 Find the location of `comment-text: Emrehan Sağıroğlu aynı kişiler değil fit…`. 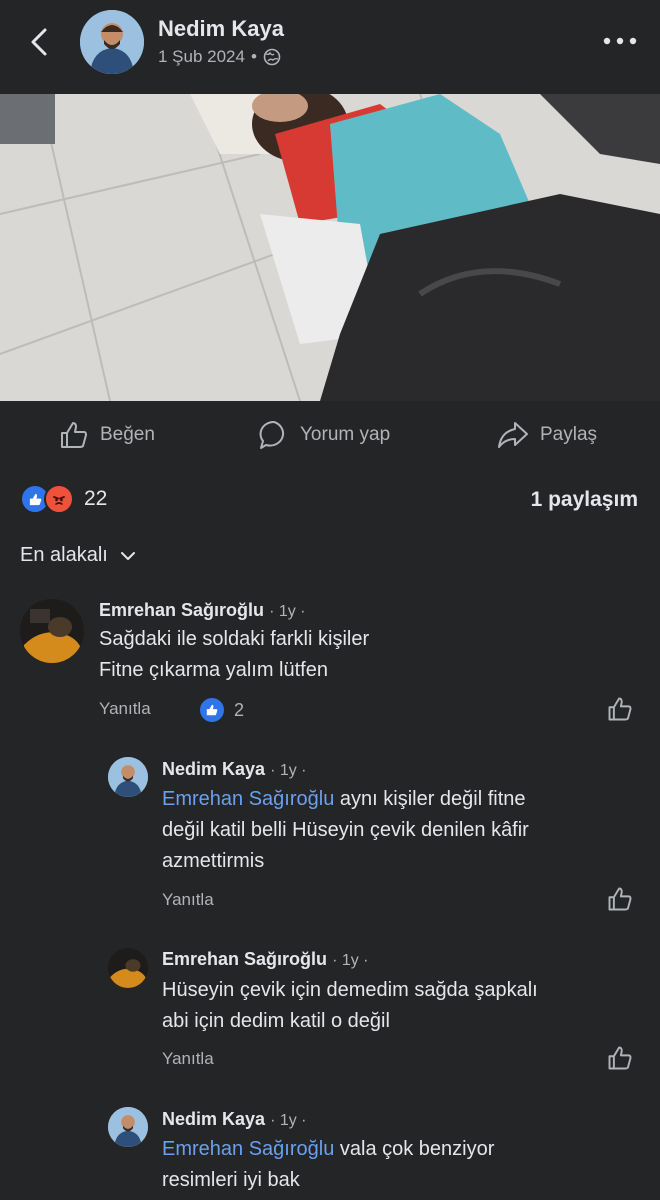

comment-text: Emrehan Sağıroğlu aynı kişiler değil fit… is located at coordinates (345, 830).